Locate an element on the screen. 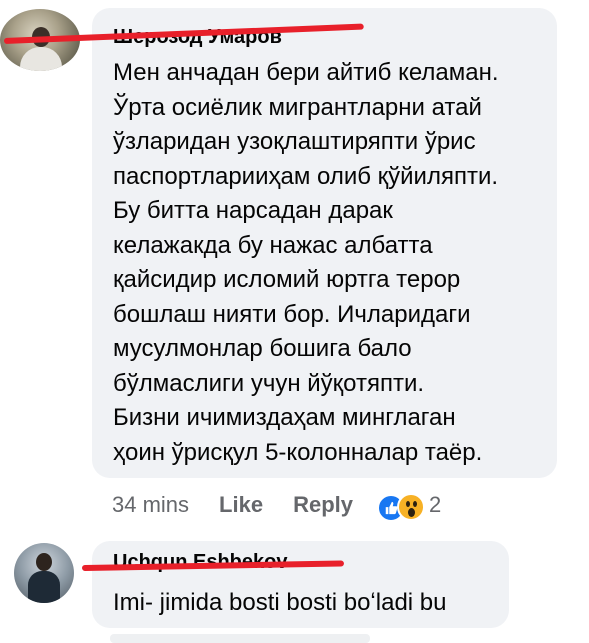 This screenshot has width=589, height=643. comment-line: ҳоин ўрисқул 5-колонналар таёр. is located at coordinates (298, 452).